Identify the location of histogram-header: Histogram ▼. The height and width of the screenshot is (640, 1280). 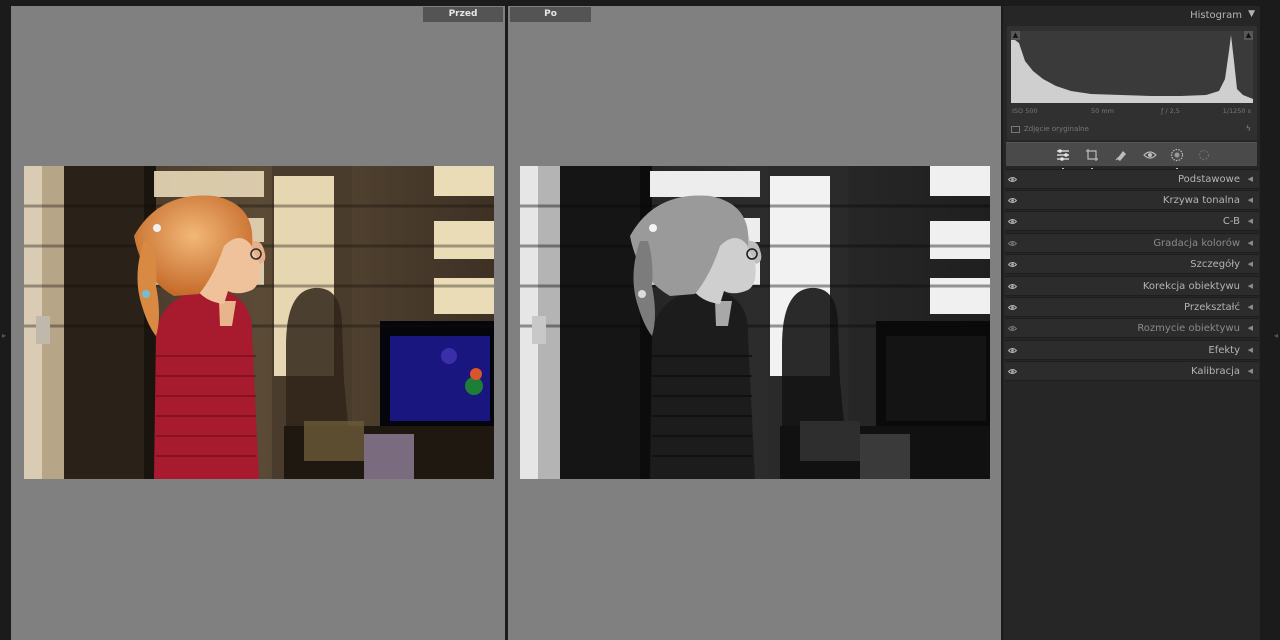
(1131, 16).